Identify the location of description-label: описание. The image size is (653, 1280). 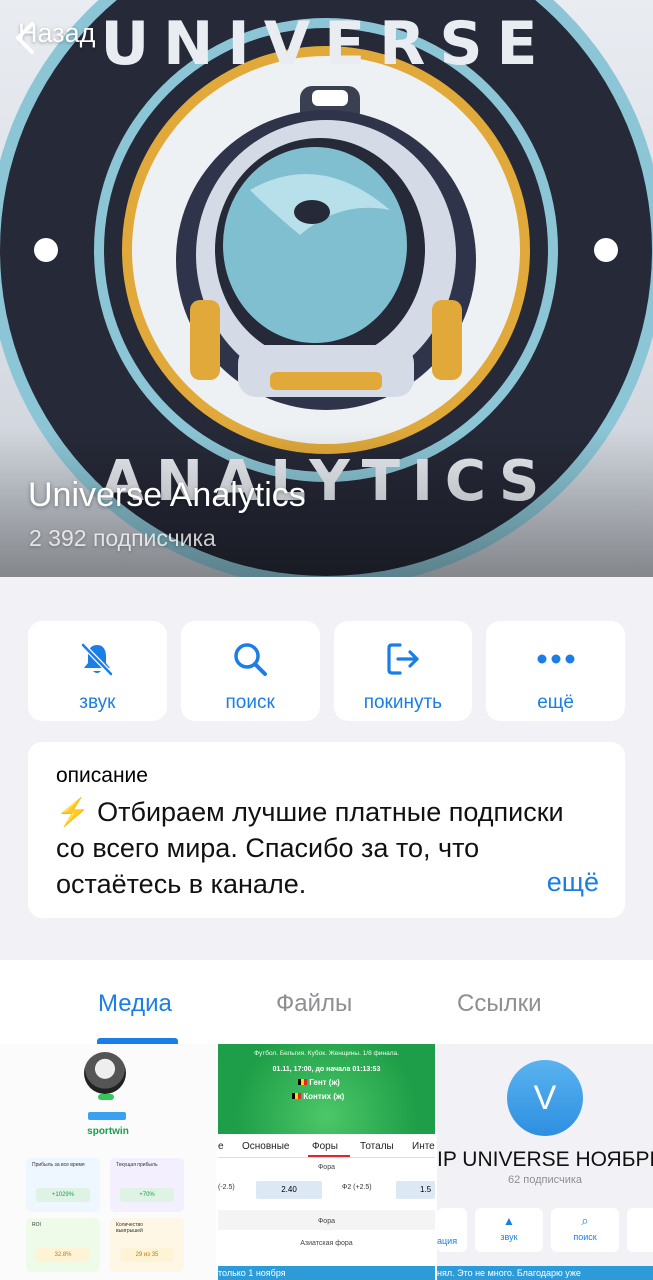
(102, 775).